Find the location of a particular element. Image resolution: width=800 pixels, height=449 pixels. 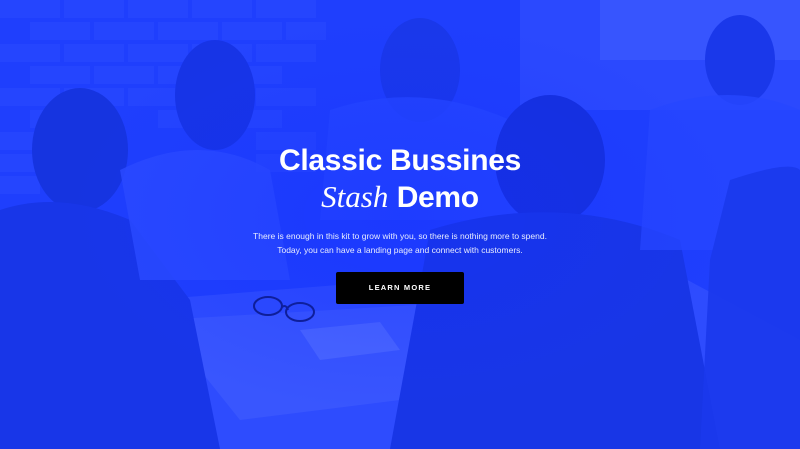

learn-more-button: LEARN MORE is located at coordinates (400, 288).